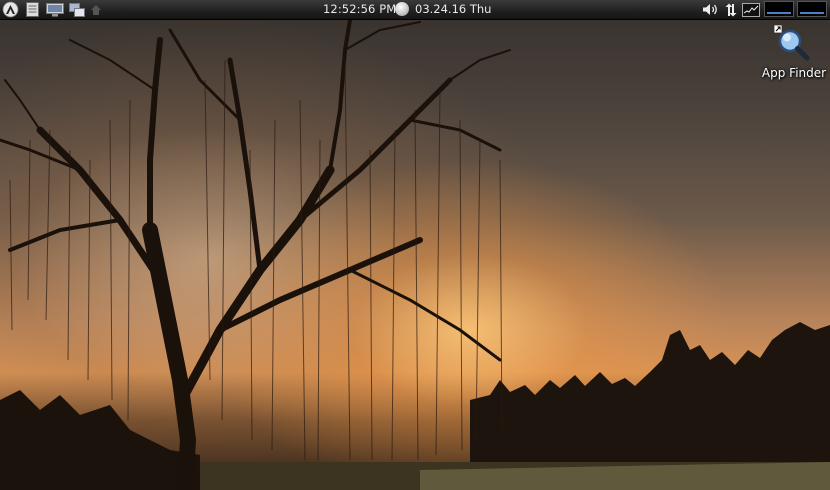 The width and height of the screenshot is (830, 490). I want to click on app-finder-icon-wrap, so click(792, 43).